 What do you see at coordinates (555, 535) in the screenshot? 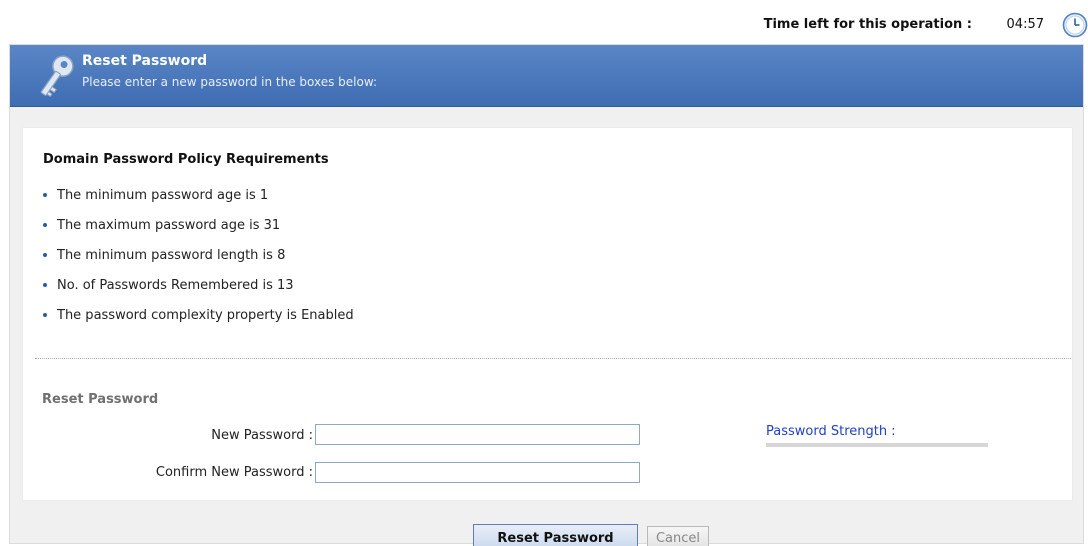
I see `reset-password-button: Reset Password` at bounding box center [555, 535].